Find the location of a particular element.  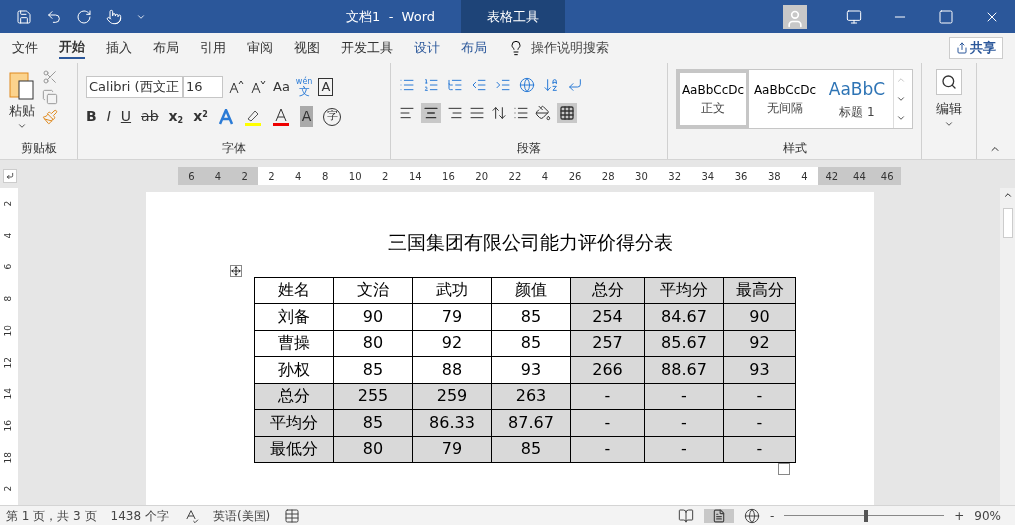

indent-icon is located at coordinates (503, 85).